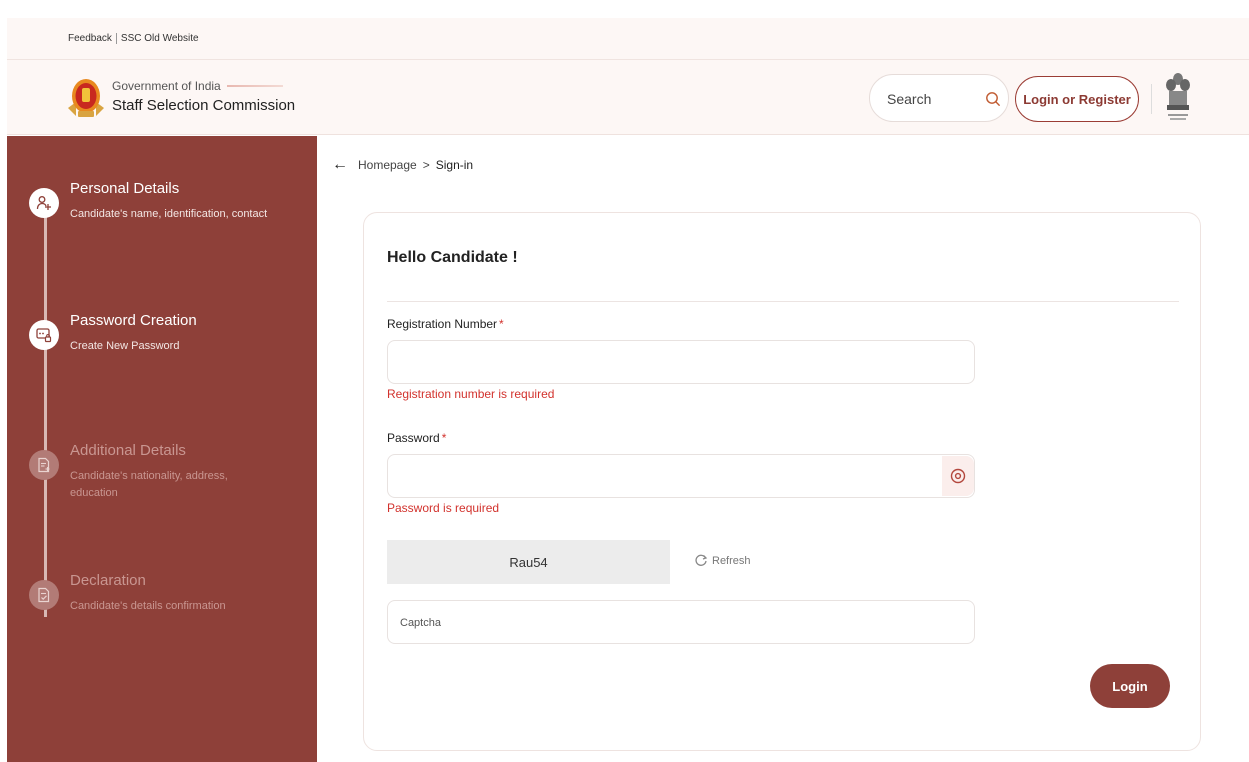  I want to click on step-title: Additional Details, so click(128, 450).